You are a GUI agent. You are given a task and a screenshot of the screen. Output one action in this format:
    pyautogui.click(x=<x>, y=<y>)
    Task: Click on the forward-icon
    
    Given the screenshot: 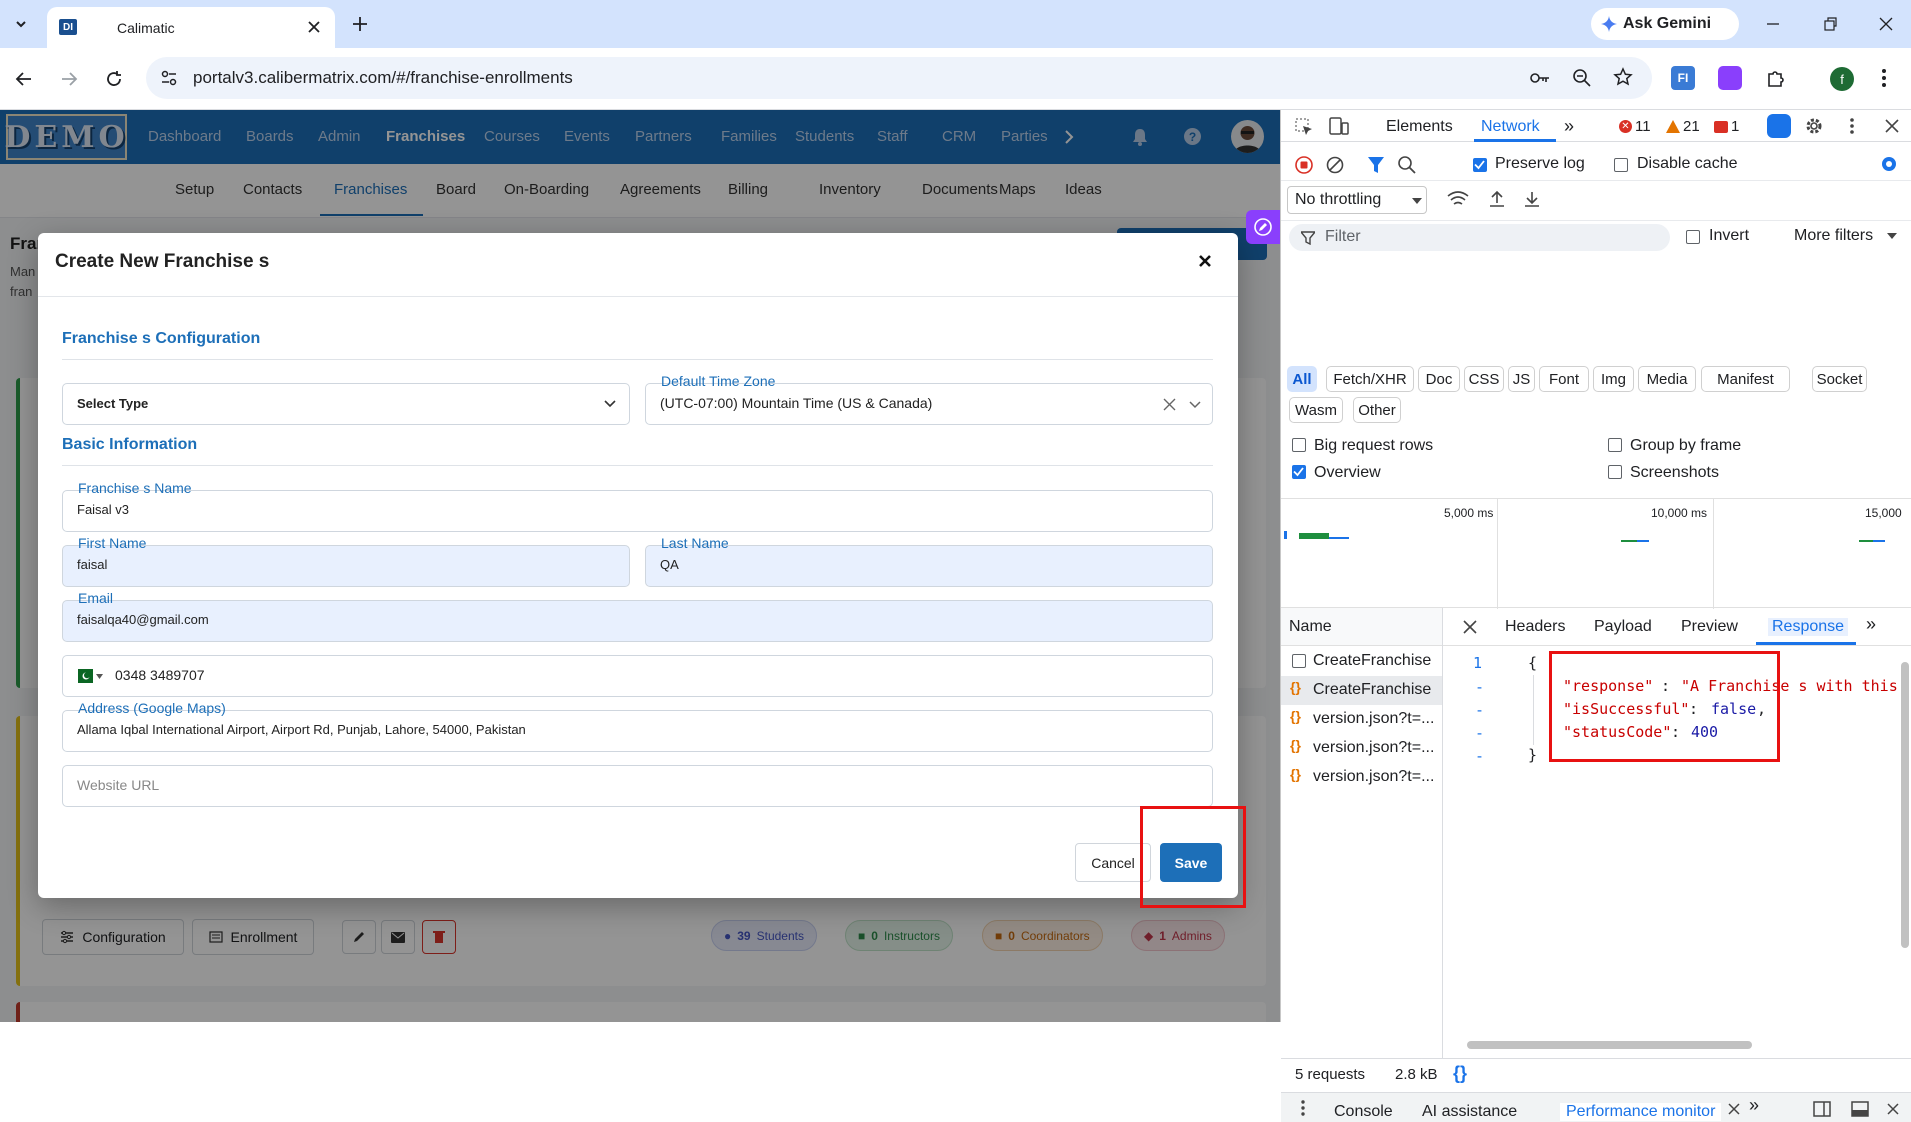 What is the action you would take?
    pyautogui.click(x=69, y=79)
    